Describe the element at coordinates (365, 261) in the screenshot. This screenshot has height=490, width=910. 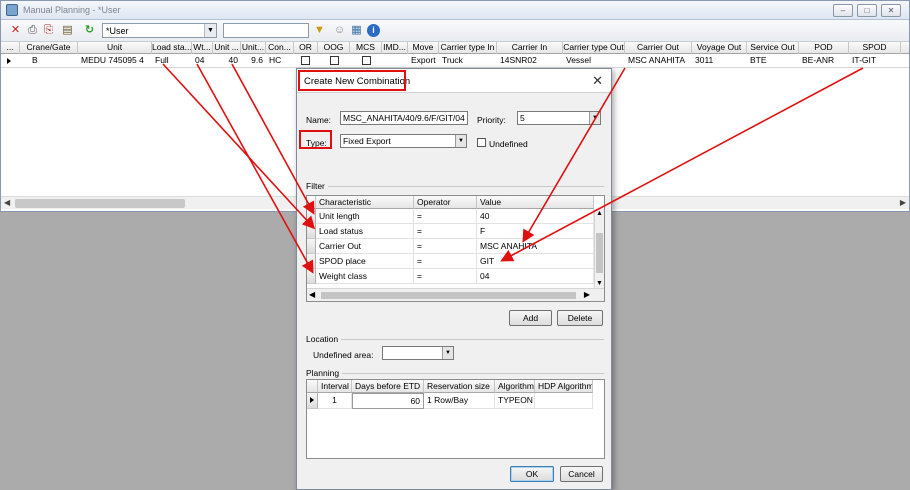
I see `filter-cell-characteristic: SPOD place` at that location.